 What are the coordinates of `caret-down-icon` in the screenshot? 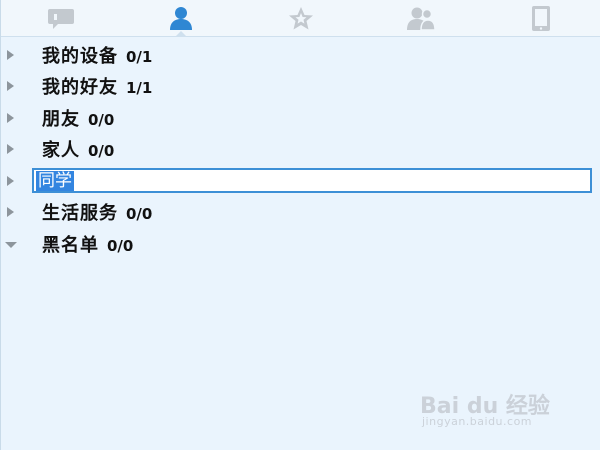 It's located at (11, 244).